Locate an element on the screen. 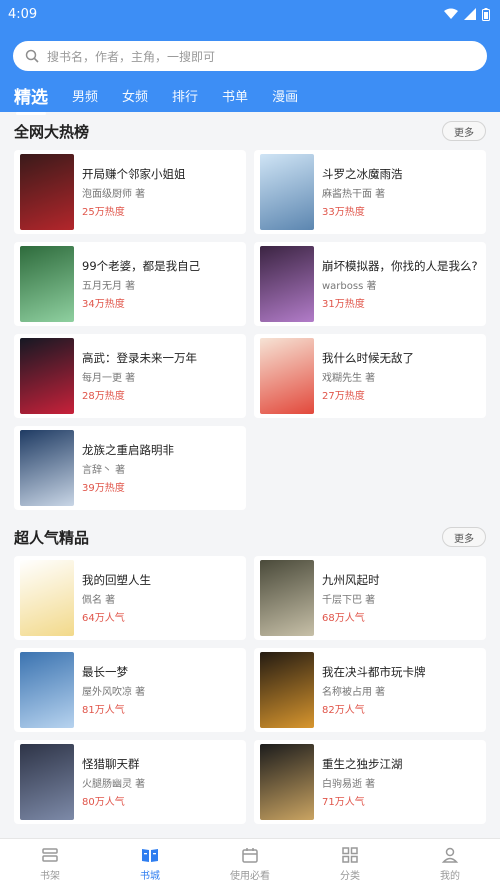  book-title: 最长一梦 is located at coordinates (105, 672).